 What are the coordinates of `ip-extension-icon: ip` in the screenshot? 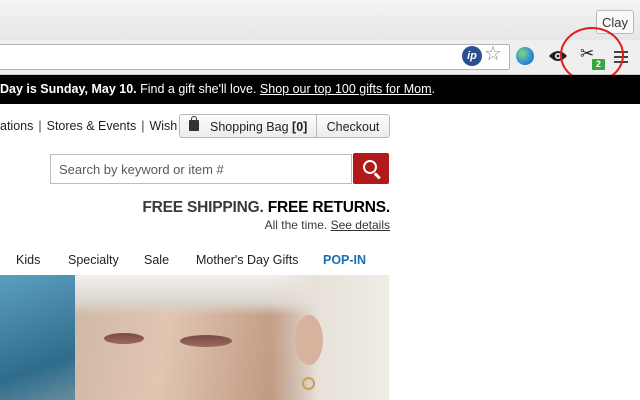 It's located at (472, 56).